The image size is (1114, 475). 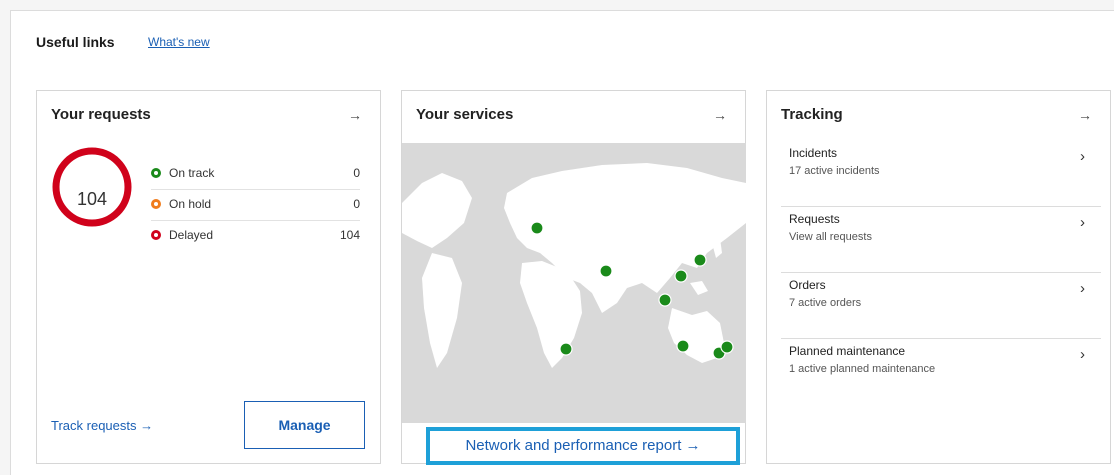 I want to click on track-requests-link: Track requests →, so click(x=102, y=425).